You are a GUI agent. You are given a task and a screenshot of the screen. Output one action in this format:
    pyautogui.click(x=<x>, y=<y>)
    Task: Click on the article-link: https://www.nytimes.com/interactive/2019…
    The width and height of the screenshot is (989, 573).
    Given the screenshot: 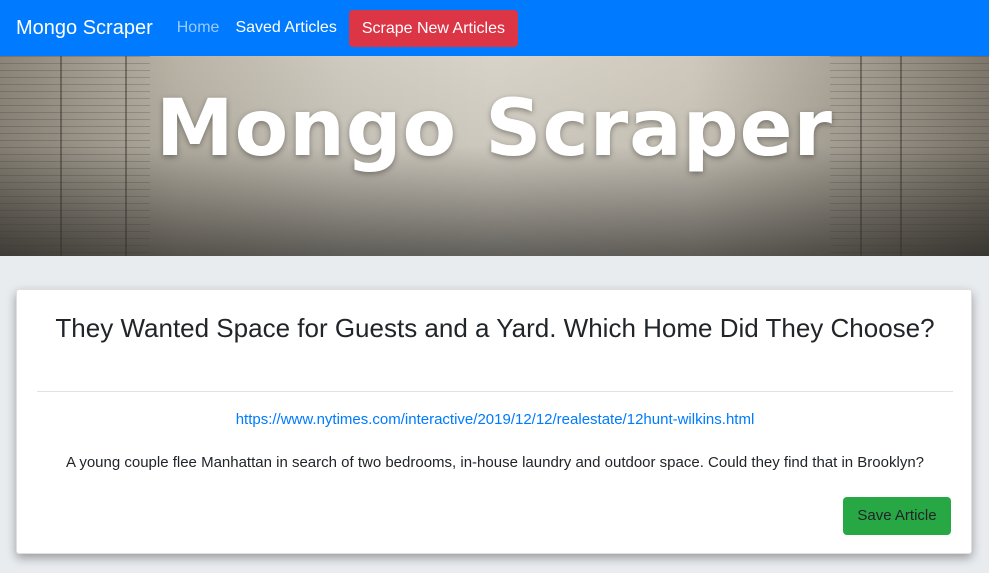 What is the action you would take?
    pyautogui.click(x=495, y=419)
    